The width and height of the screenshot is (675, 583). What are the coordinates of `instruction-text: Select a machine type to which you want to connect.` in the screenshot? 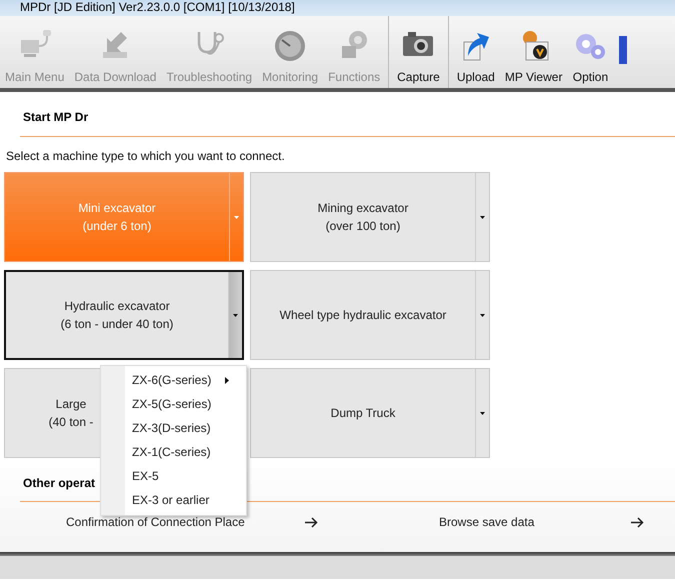 It's located at (146, 156).